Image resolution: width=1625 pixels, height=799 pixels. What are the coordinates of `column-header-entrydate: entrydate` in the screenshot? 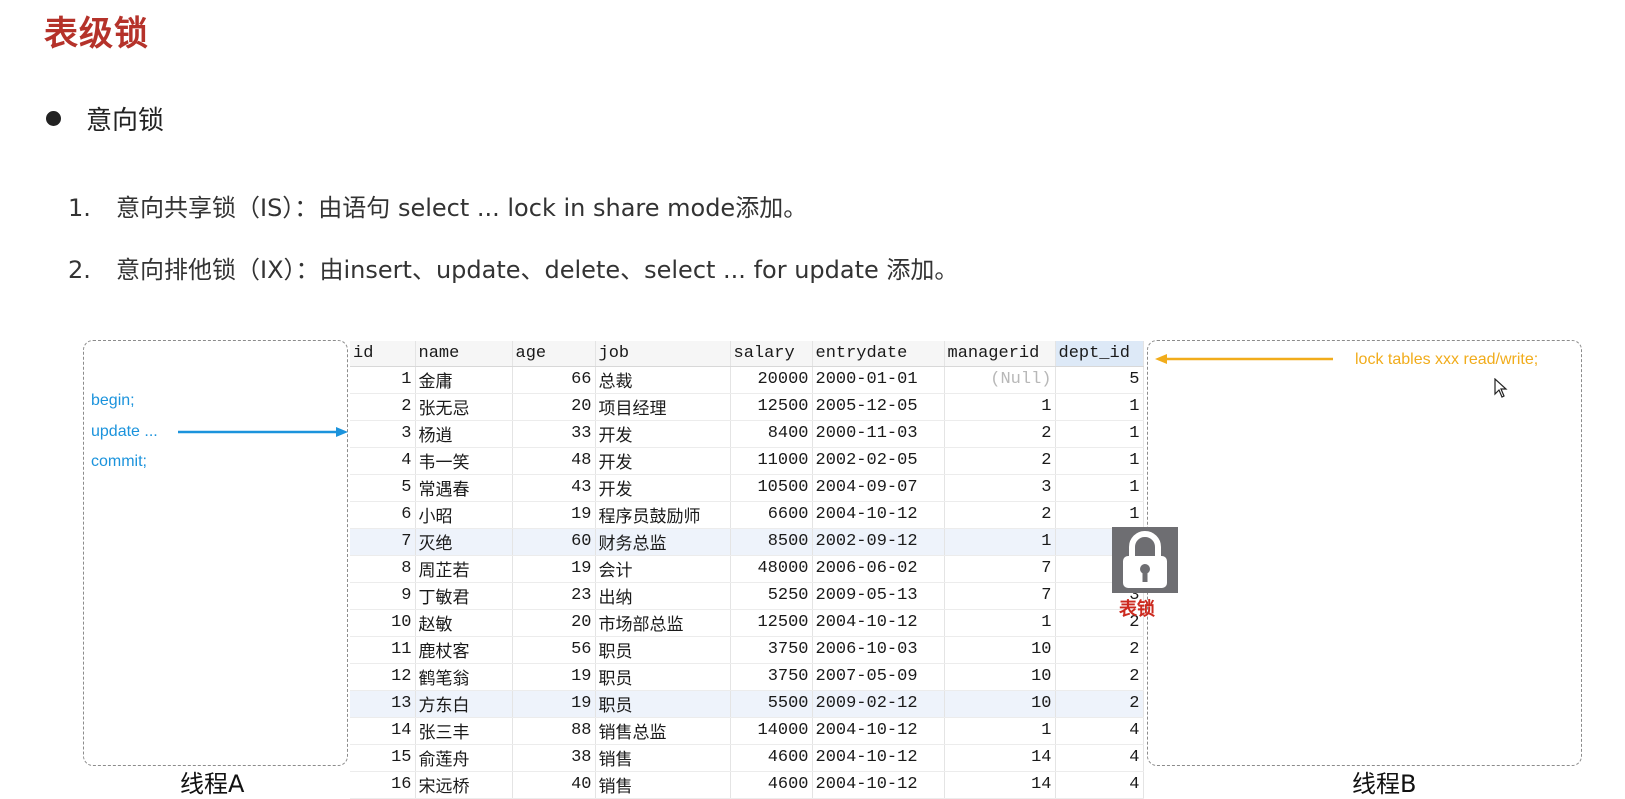 It's located at (878, 354).